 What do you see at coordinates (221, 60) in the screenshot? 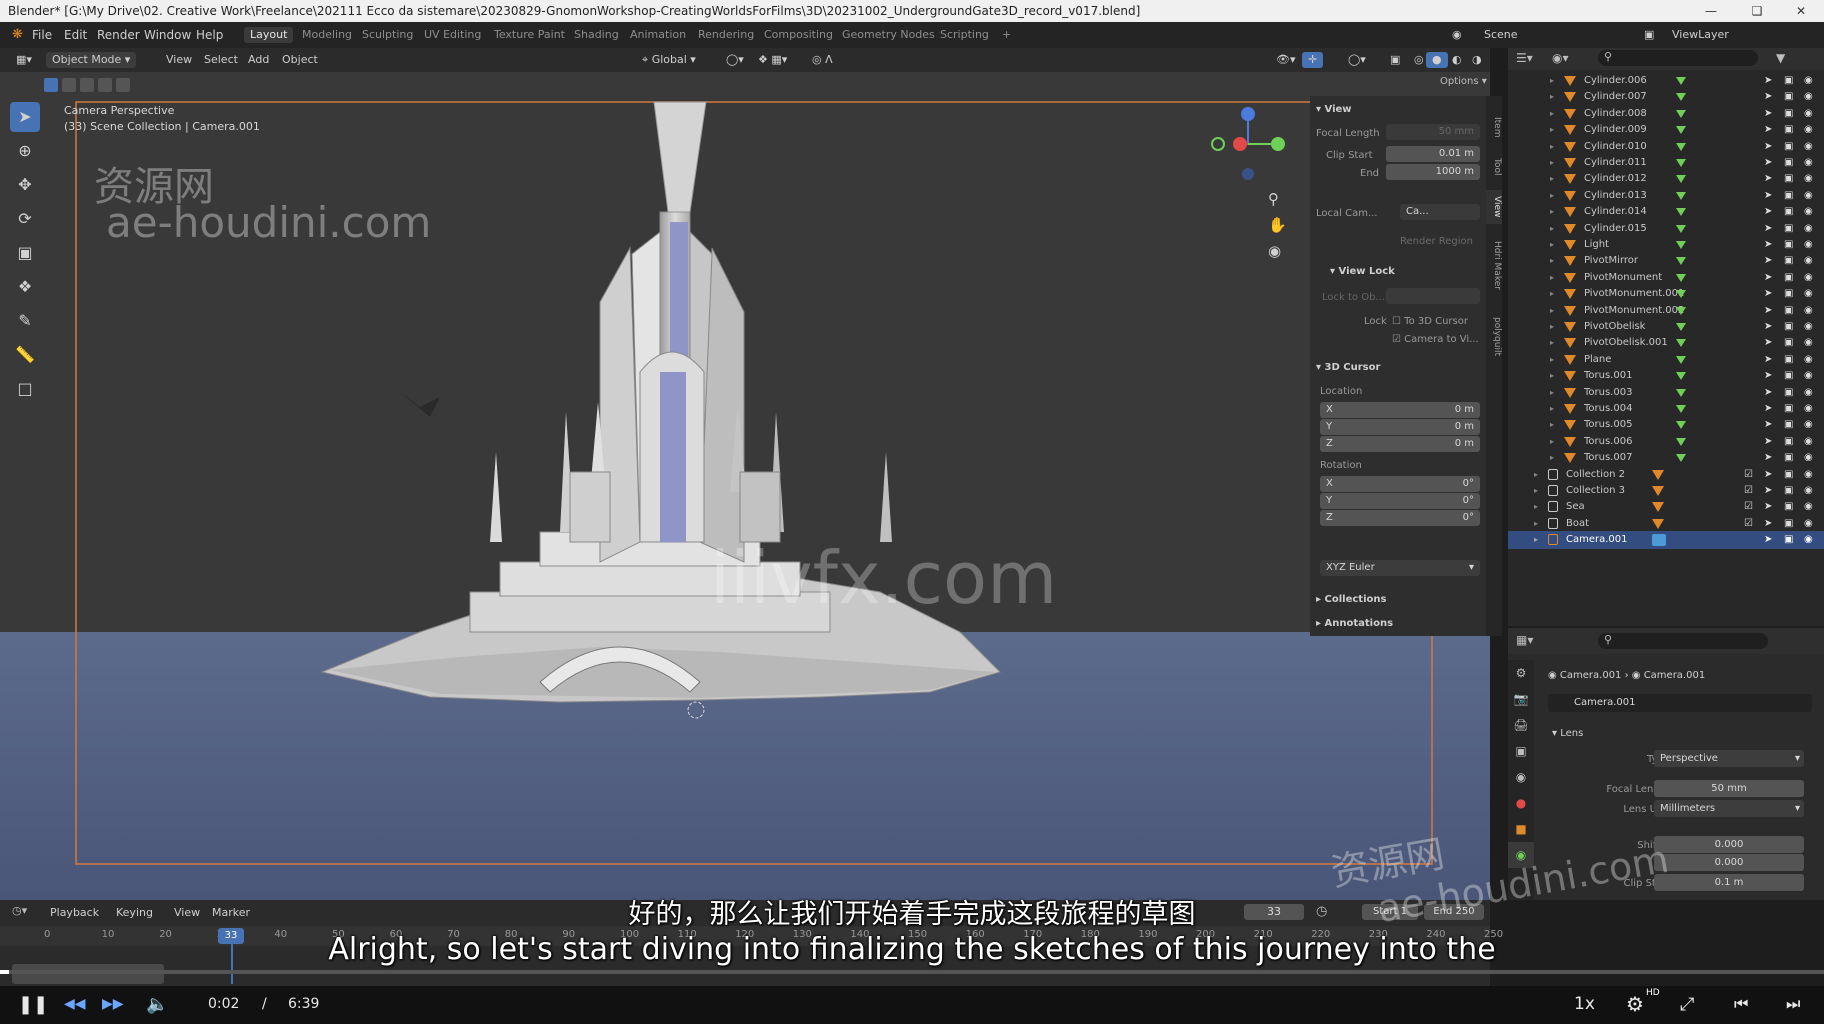
I see `menu-select: Select` at bounding box center [221, 60].